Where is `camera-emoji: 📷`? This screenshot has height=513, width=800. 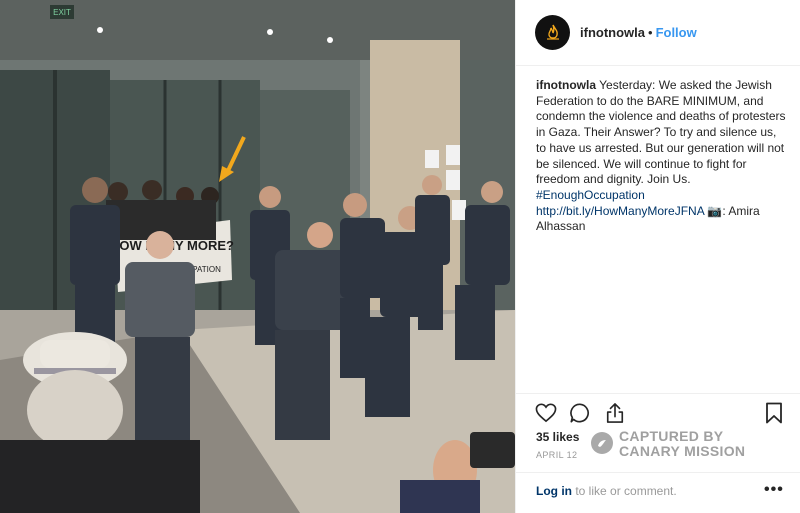 camera-emoji: 📷 is located at coordinates (715, 210).